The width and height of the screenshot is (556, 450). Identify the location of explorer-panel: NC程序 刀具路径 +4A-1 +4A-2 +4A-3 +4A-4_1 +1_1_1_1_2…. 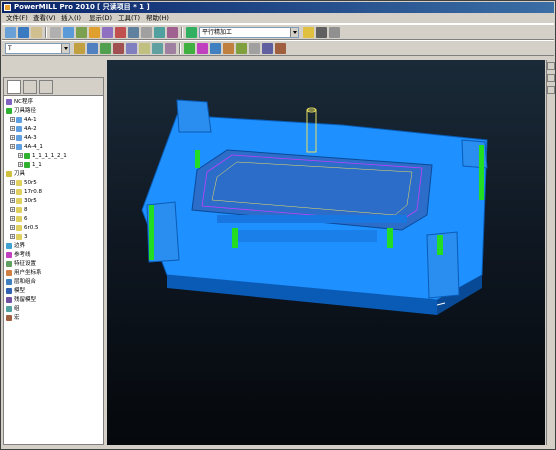
(53, 261).